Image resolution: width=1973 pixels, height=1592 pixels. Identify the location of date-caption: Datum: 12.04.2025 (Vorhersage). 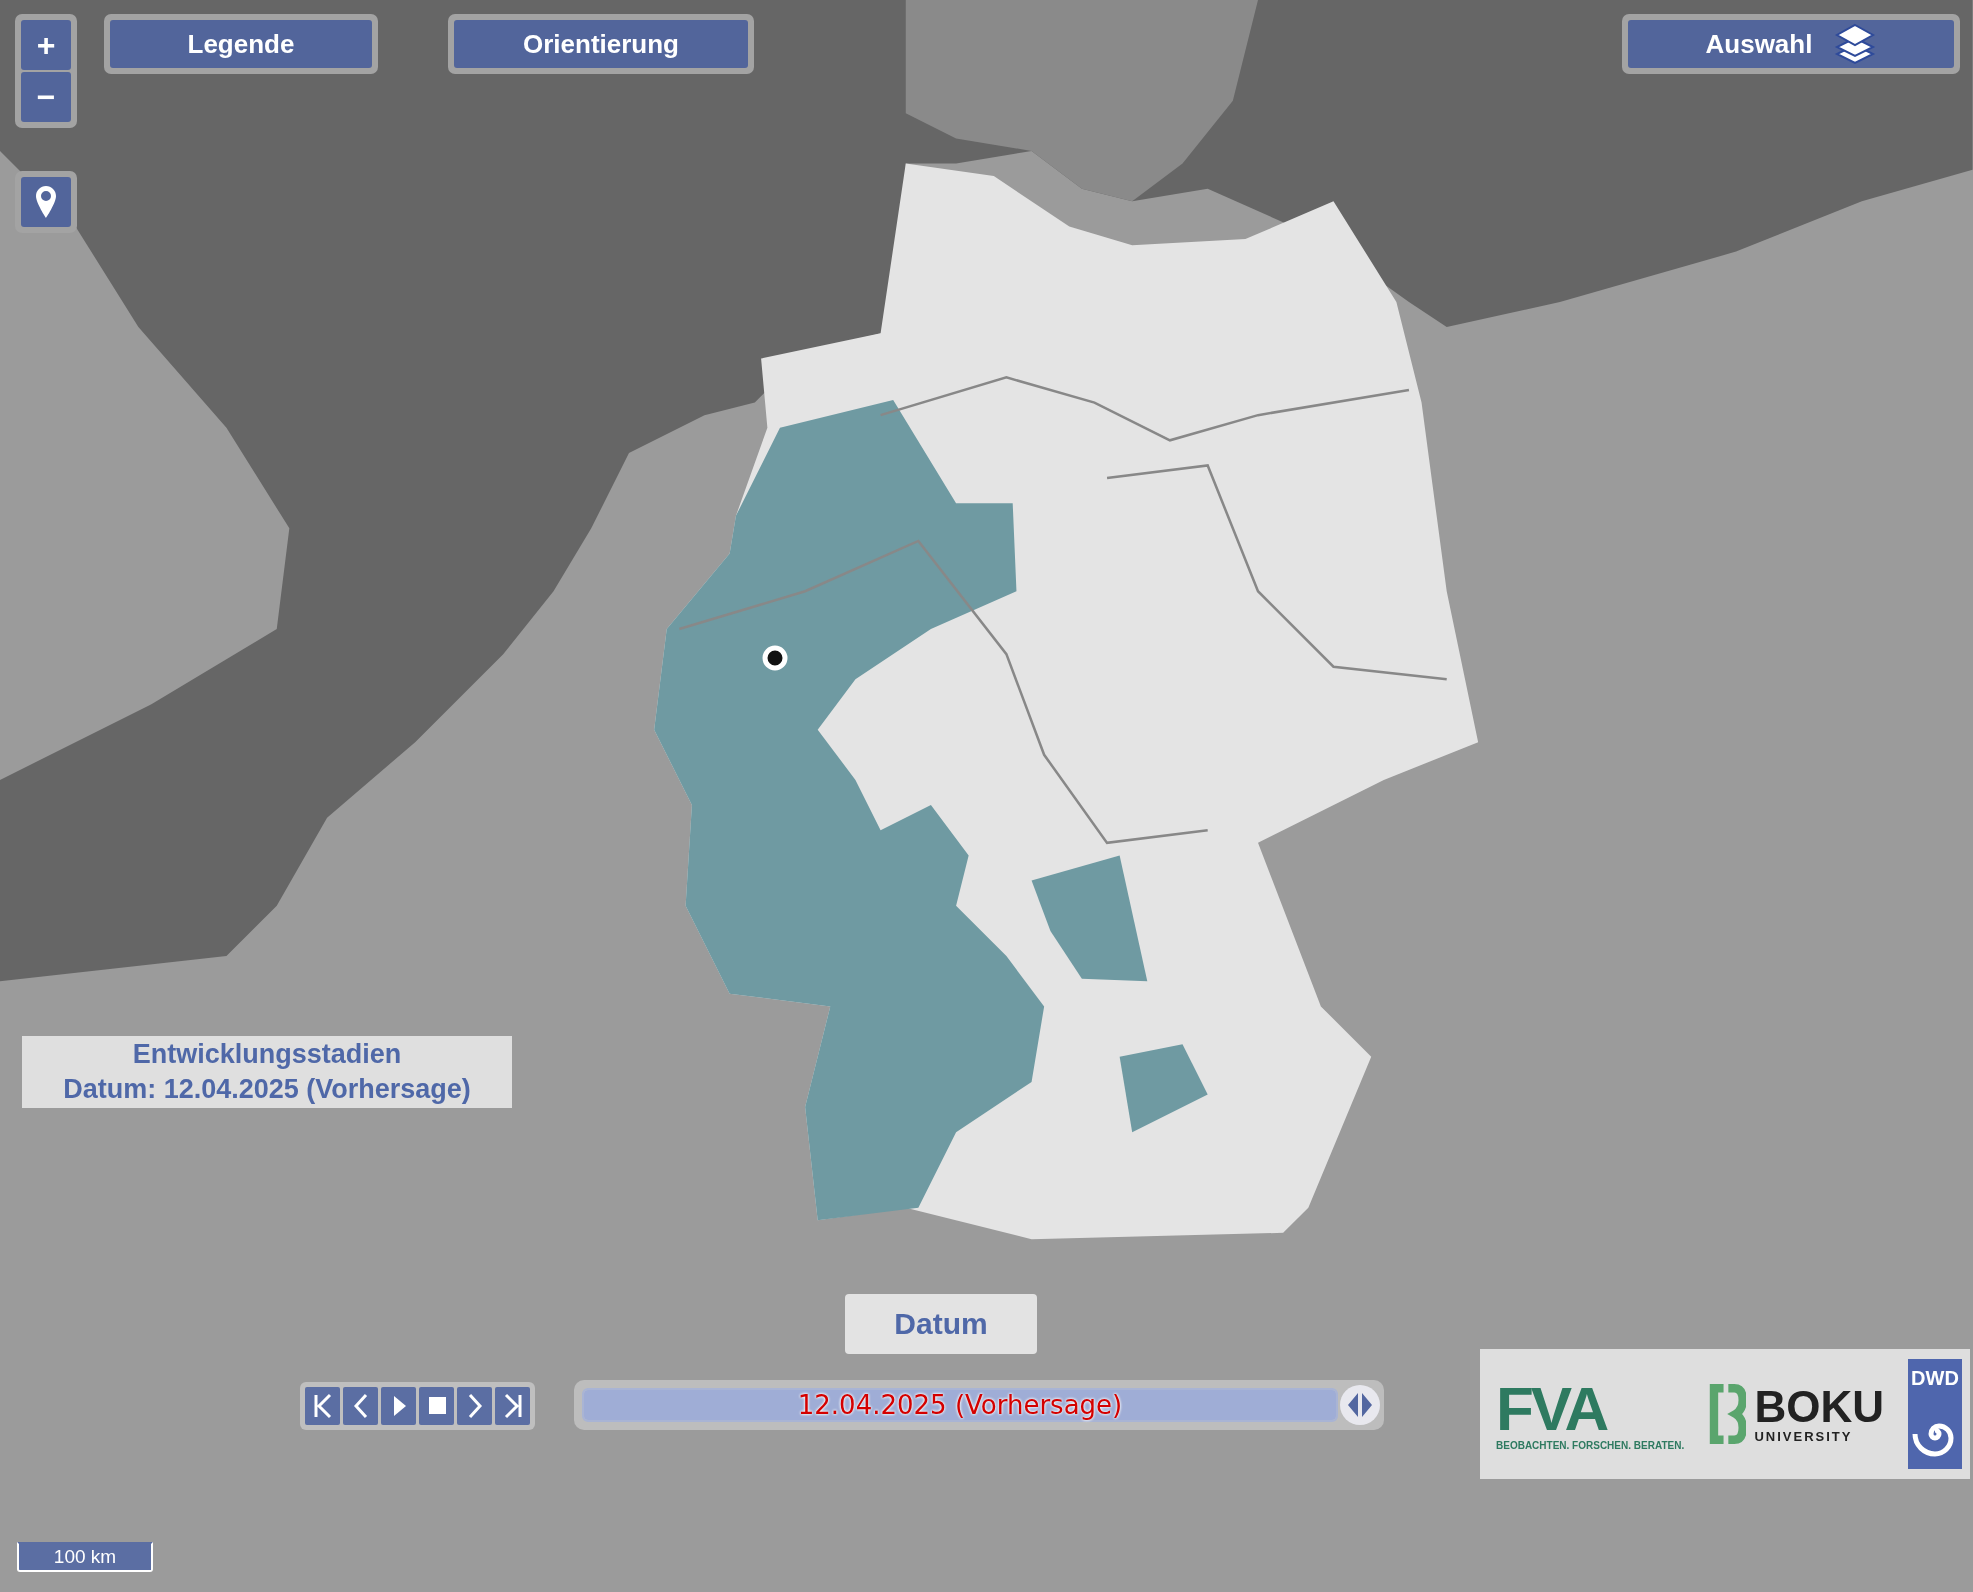
(267, 1089).